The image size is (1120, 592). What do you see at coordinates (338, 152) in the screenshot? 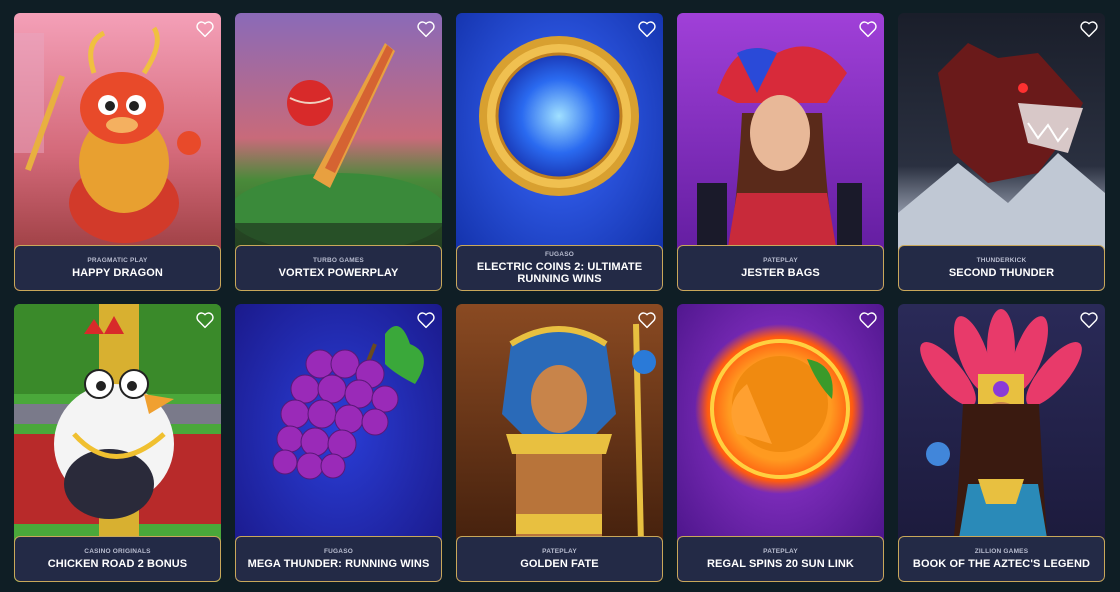
I see `game-card: TURBO GAMES VORTEX POWERPLAY` at bounding box center [338, 152].